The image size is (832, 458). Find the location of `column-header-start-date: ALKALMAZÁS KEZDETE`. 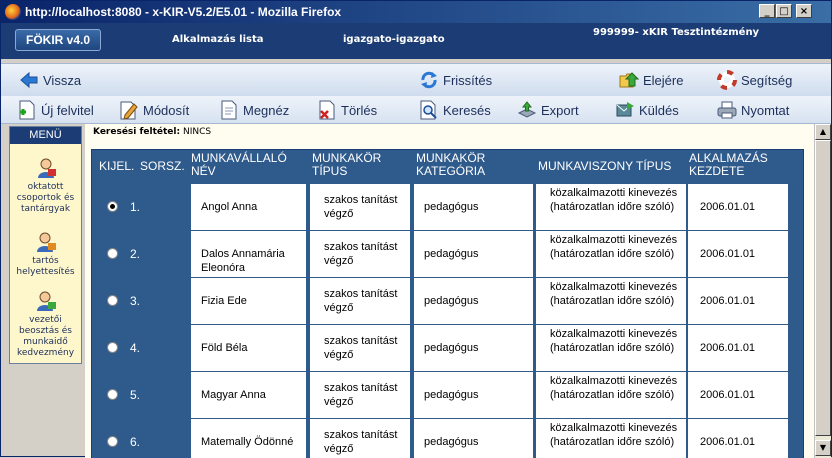

column-header-start-date: ALKALMAZÁS KEZDETE is located at coordinates (728, 164).